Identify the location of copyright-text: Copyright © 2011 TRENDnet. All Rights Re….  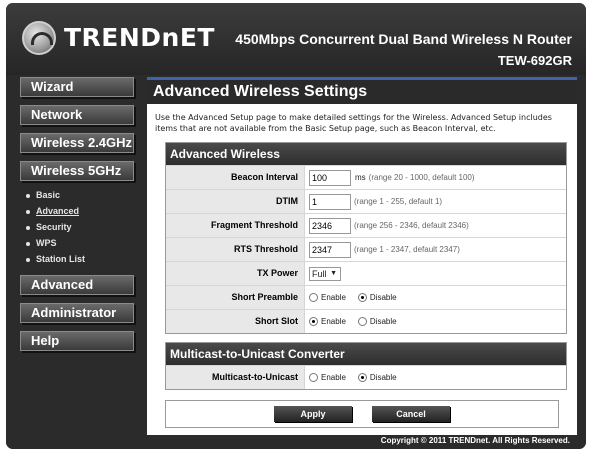
(475, 440).